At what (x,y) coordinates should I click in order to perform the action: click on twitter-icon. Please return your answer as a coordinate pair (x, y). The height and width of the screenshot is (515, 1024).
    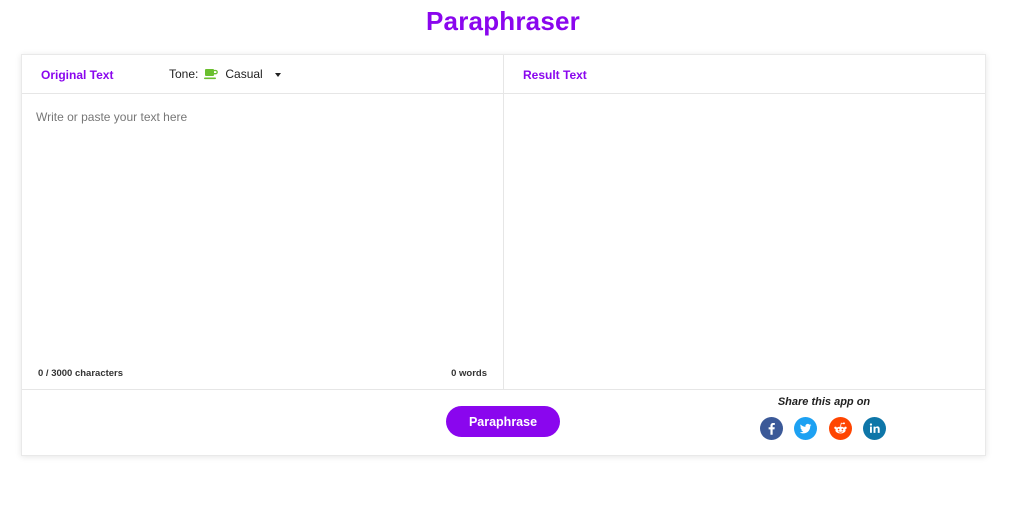
    Looking at the image, I should click on (805, 428).